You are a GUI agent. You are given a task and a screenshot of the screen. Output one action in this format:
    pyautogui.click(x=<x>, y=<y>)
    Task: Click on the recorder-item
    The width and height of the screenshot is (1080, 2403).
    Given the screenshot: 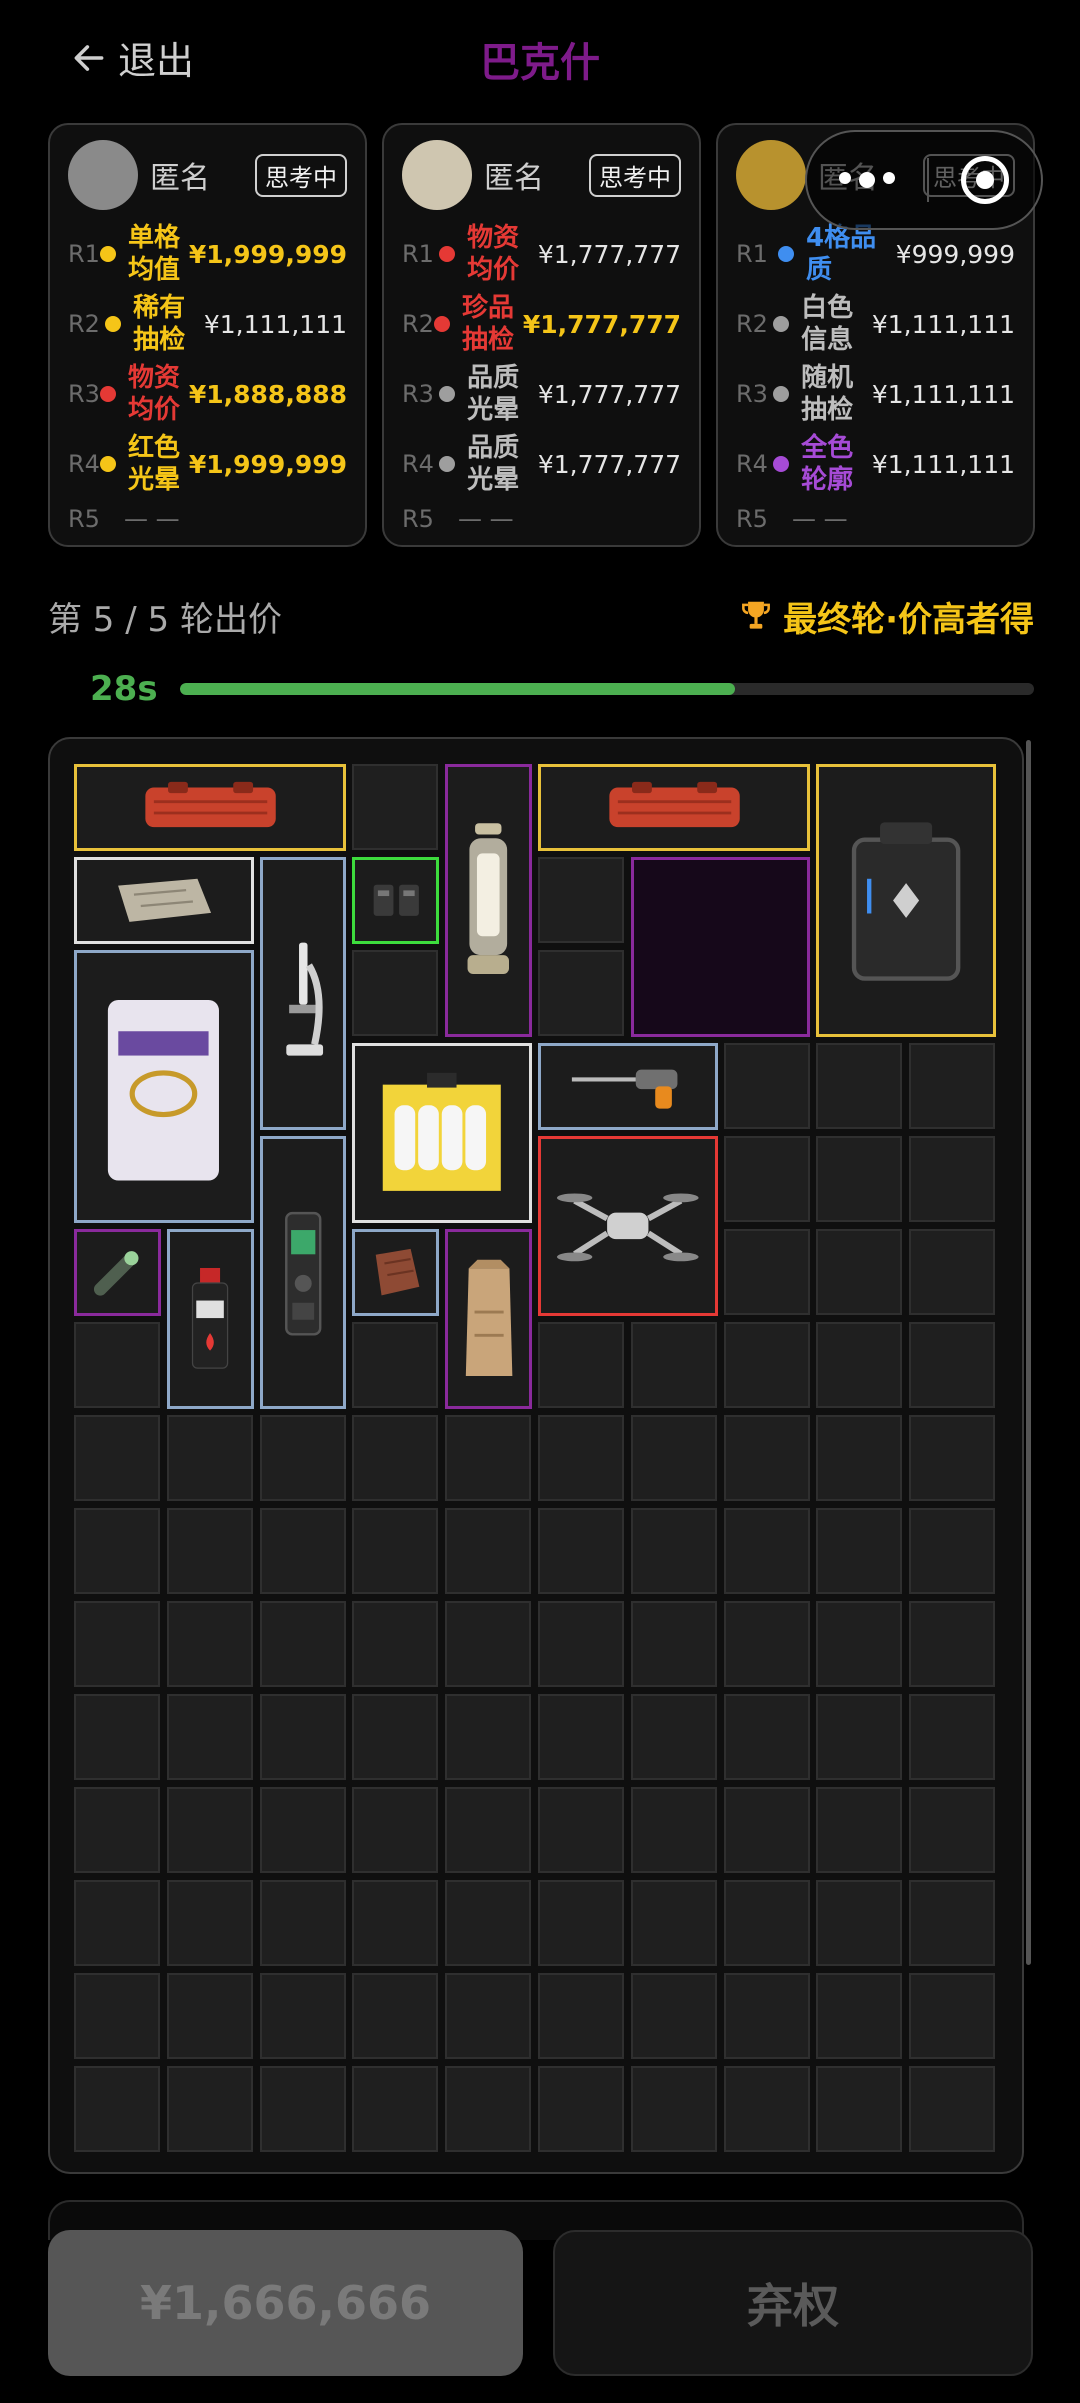 What is the action you would take?
    pyautogui.click(x=303, y=1272)
    